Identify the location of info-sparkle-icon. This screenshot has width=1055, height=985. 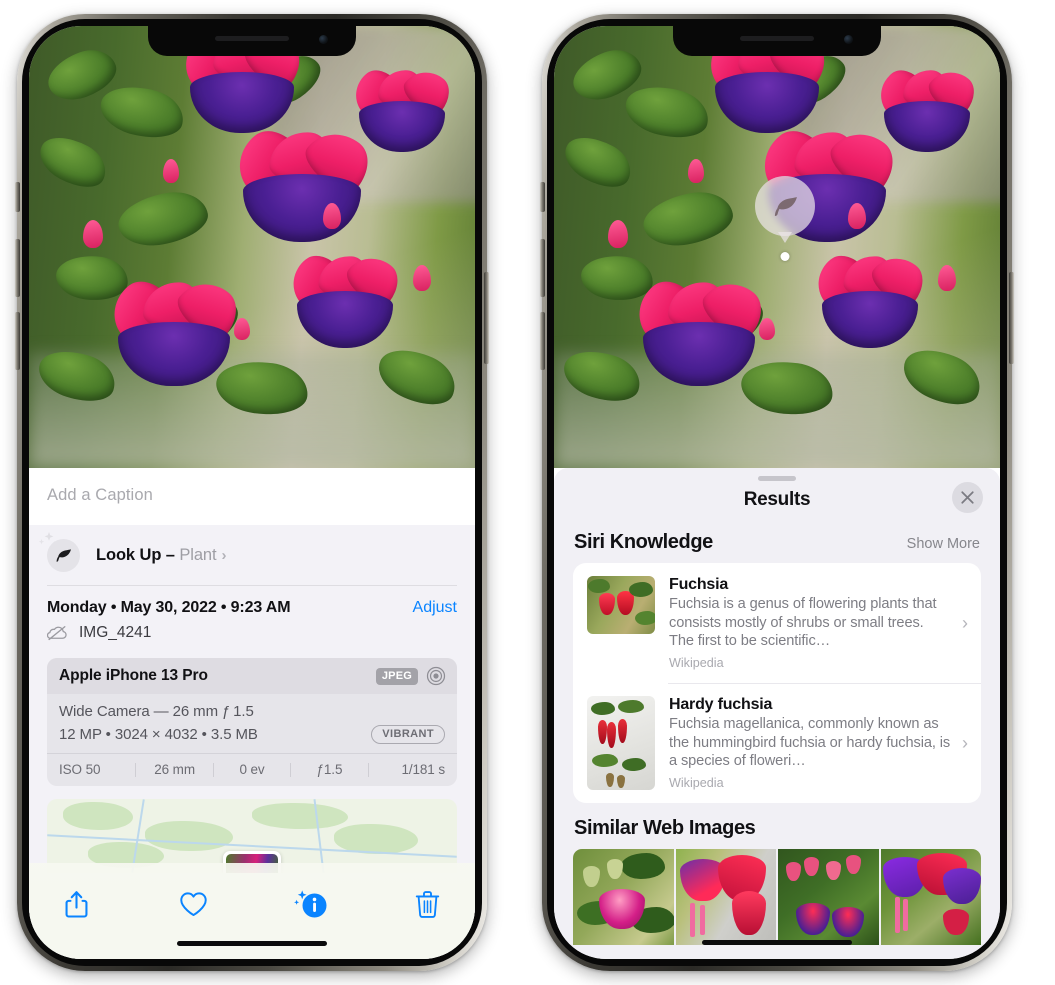
(310, 903).